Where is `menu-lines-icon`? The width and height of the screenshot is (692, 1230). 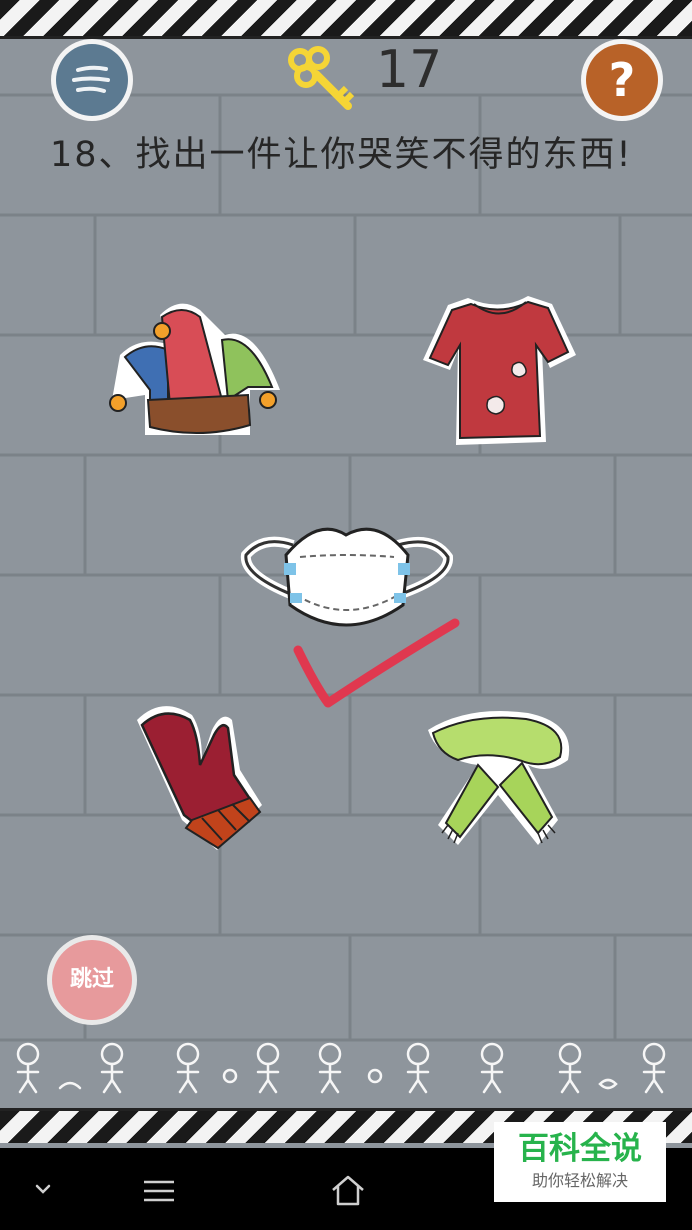
menu-lines-icon is located at coordinates (91, 79).